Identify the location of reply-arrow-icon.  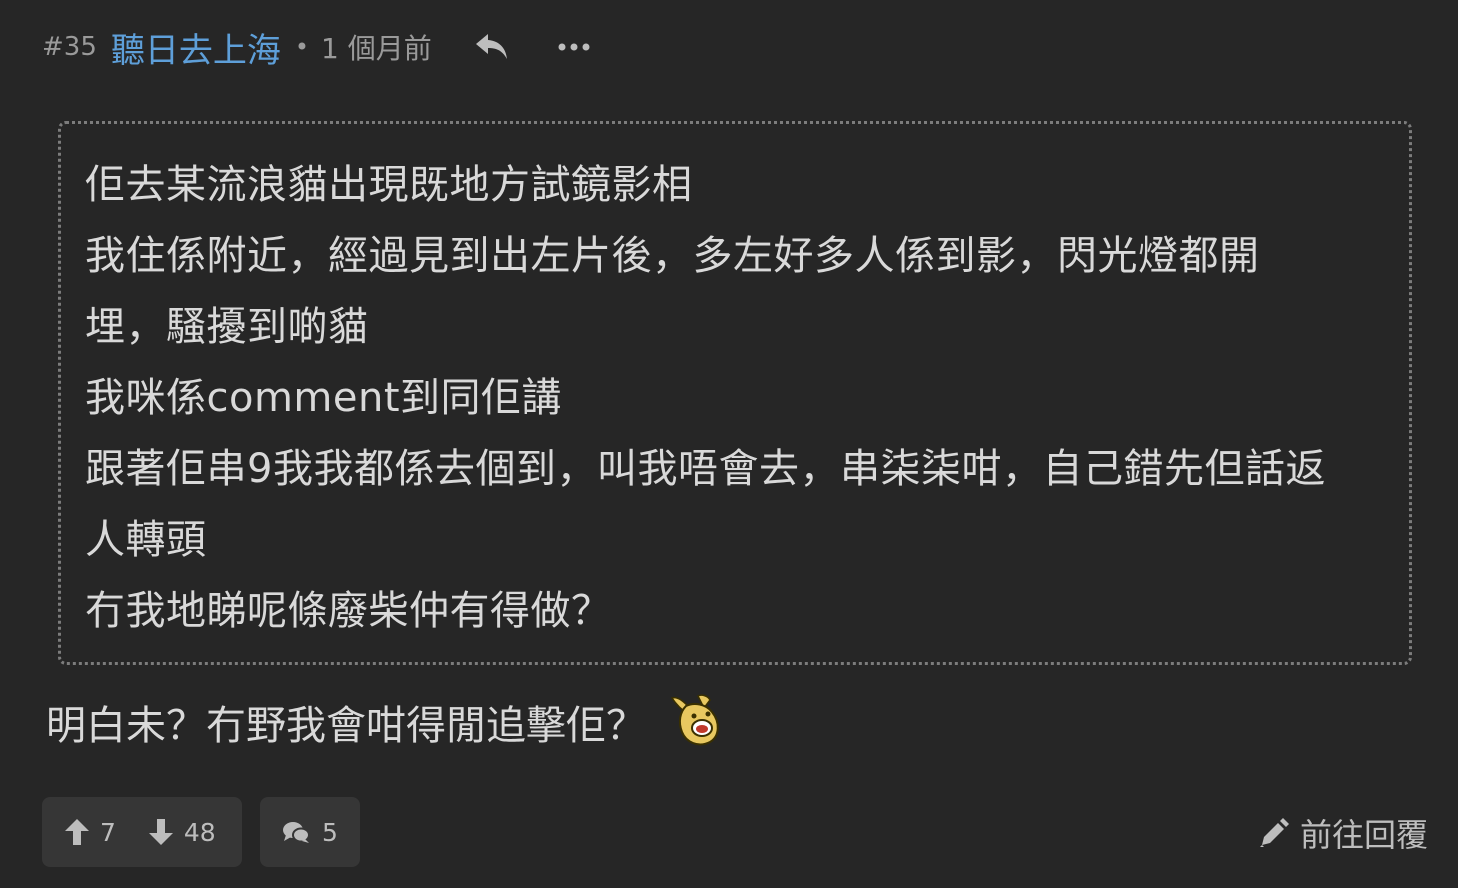
(492, 47).